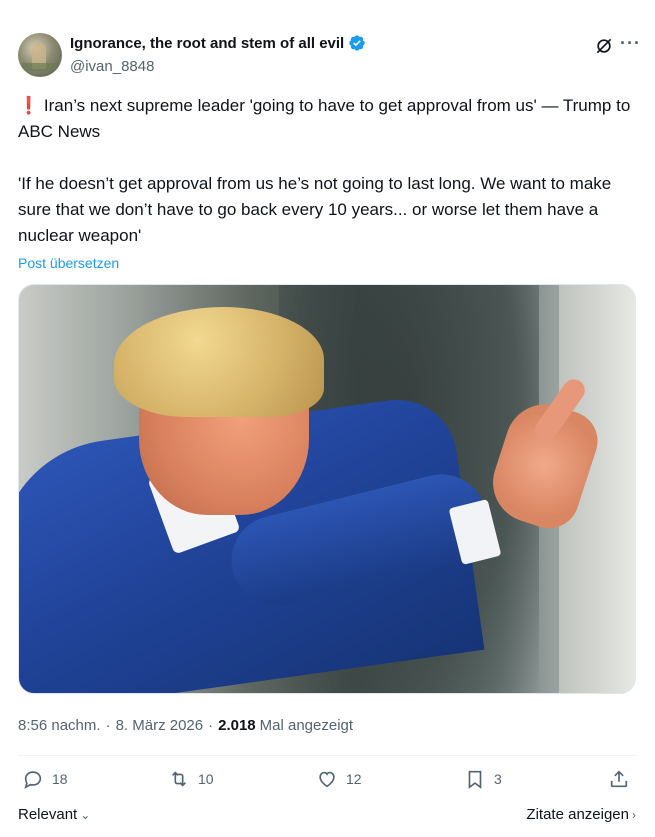 The height and width of the screenshot is (837, 655). I want to click on grok-icon, so click(604, 46).